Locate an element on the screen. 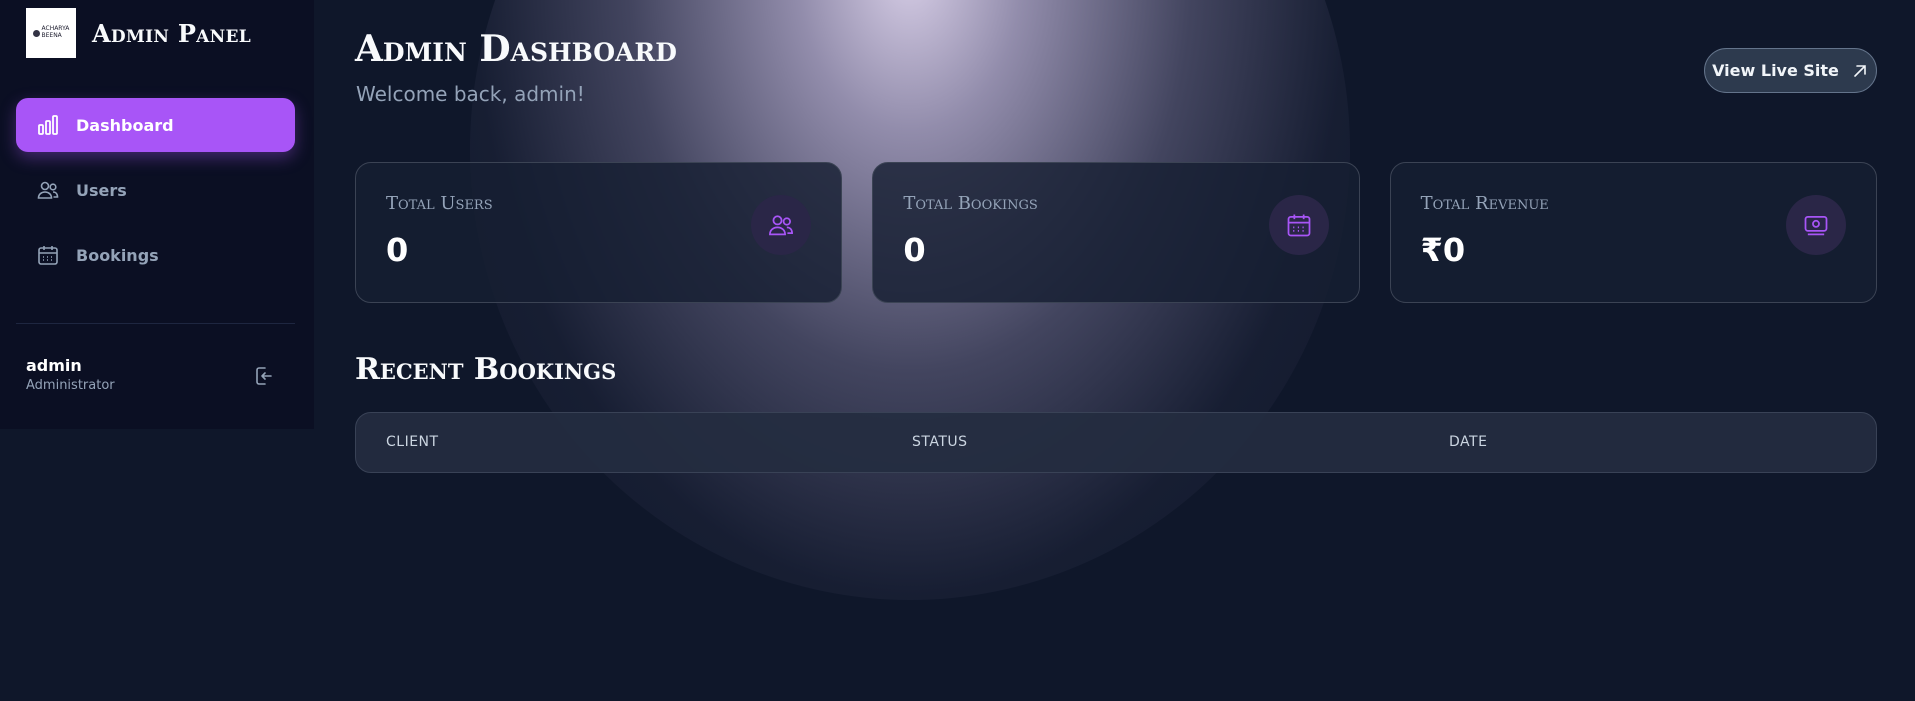 The height and width of the screenshot is (701, 1915). external-arrow-icon is located at coordinates (1860, 70).